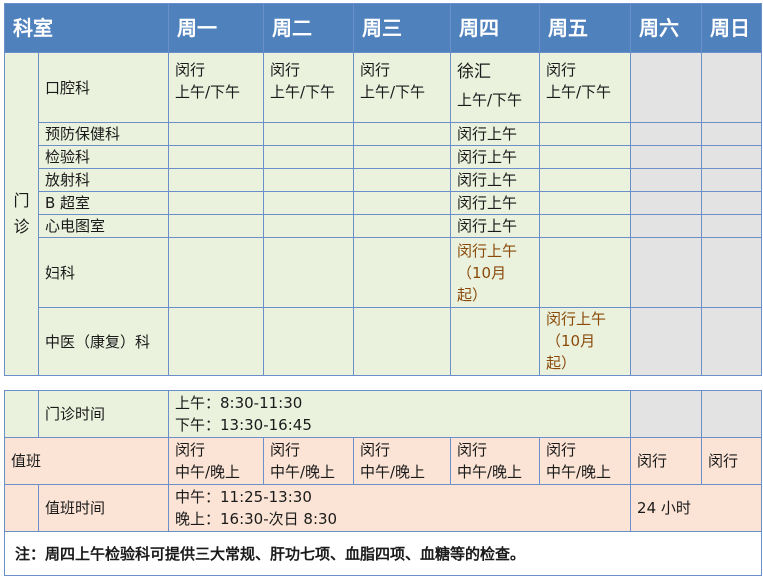 The height and width of the screenshot is (584, 763). I want to click on row-yufang: 预防保健科 闵行上午, so click(383, 134).